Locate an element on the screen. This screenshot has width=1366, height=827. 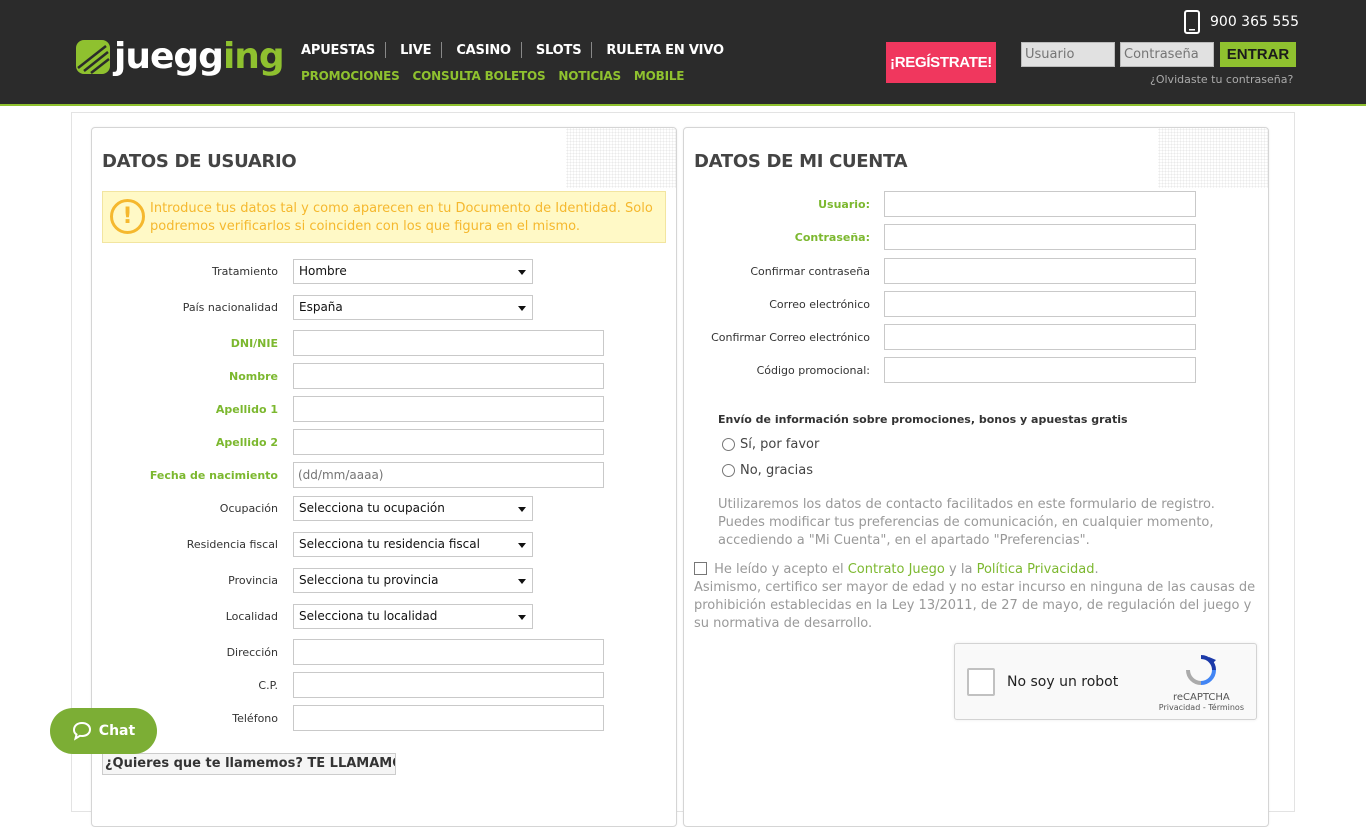
user-panel-title: DATOS DE USUARIO is located at coordinates (199, 161).